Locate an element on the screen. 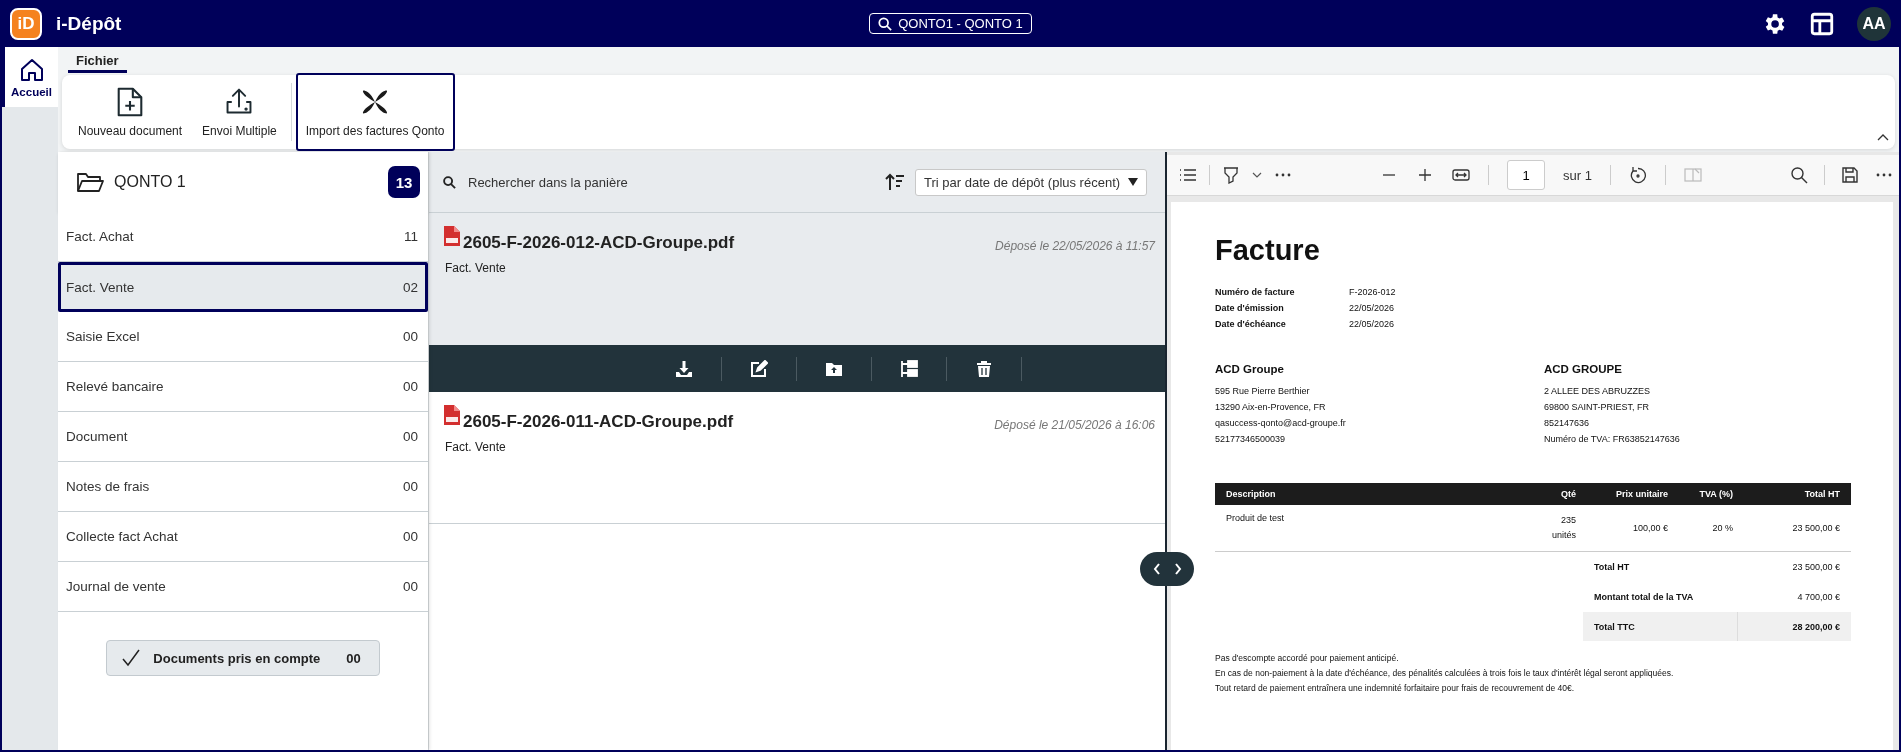 The image size is (1901, 752). search-field: Rechercher dans la panière is located at coordinates (618, 182).